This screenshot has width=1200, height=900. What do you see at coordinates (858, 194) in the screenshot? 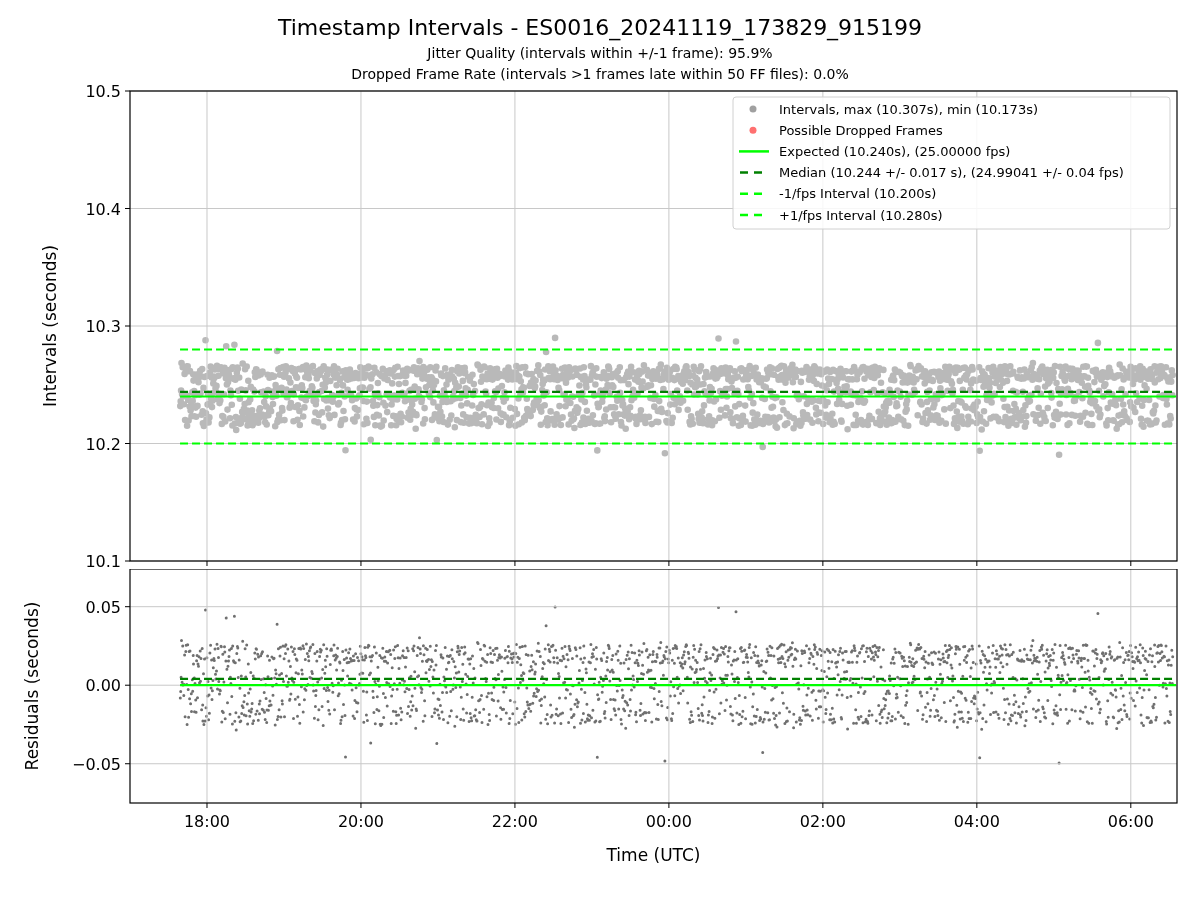
I see `legend-label: -1/fps Interval (10.200s)` at bounding box center [858, 194].